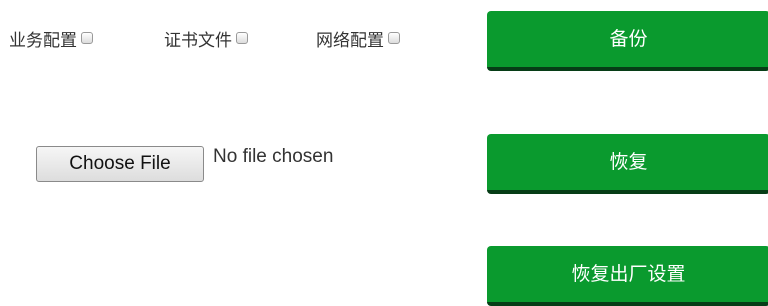 This screenshot has height=306, width=768. I want to click on backup-button: 备份, so click(627, 41).